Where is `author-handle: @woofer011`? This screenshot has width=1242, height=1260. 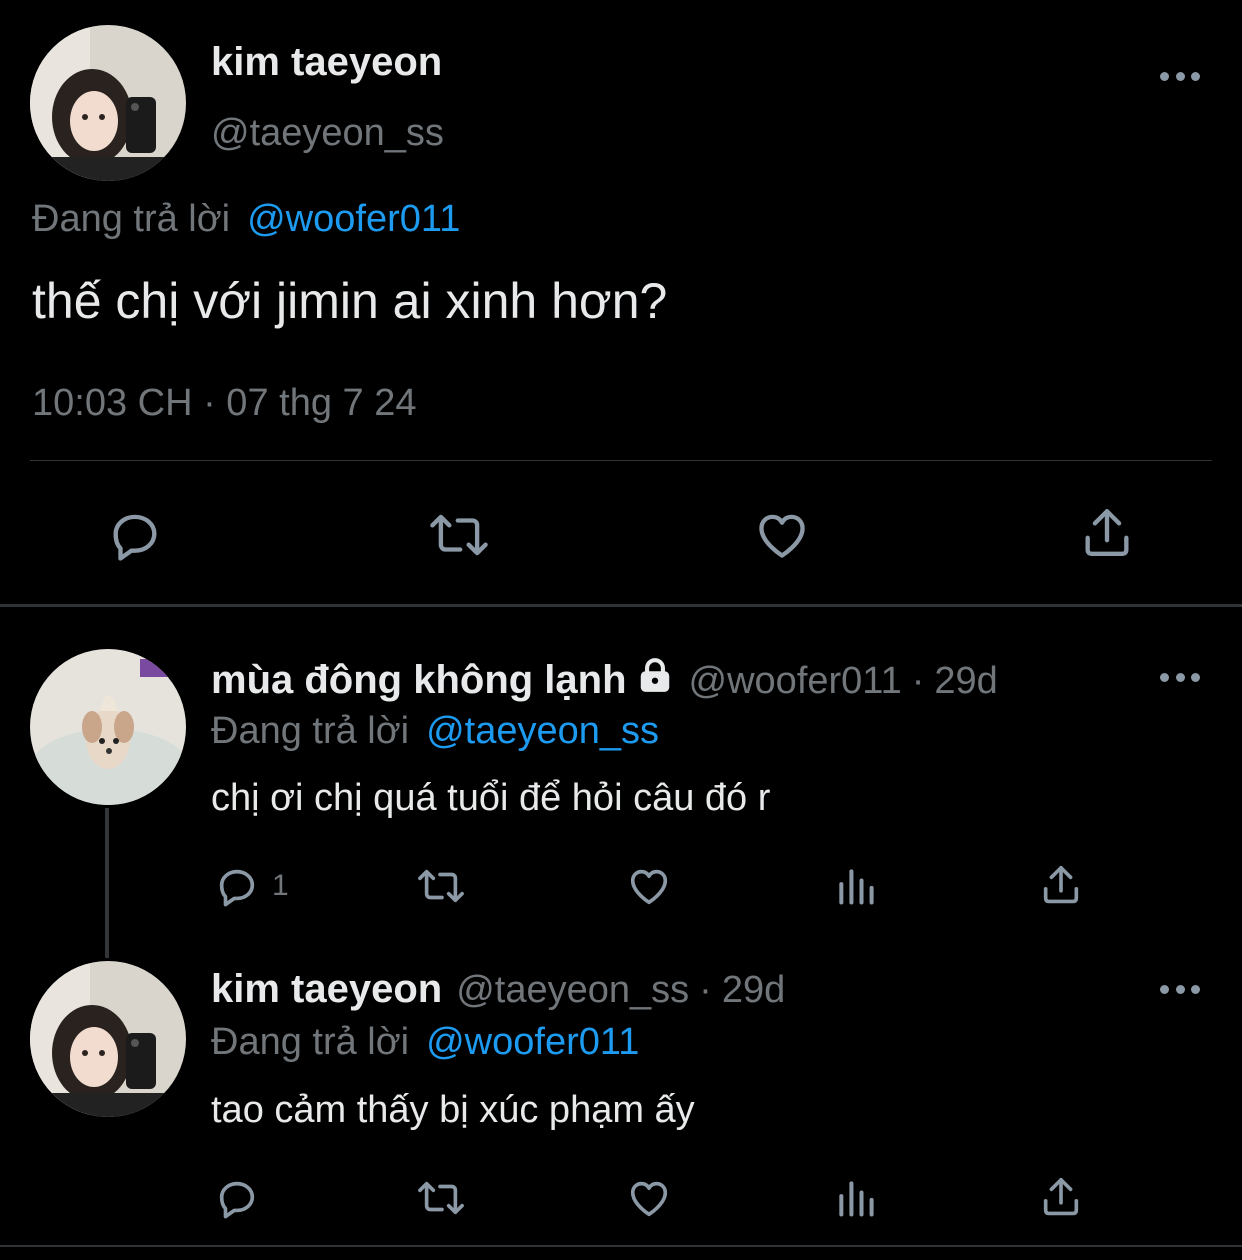
author-handle: @woofer011 is located at coordinates (795, 681).